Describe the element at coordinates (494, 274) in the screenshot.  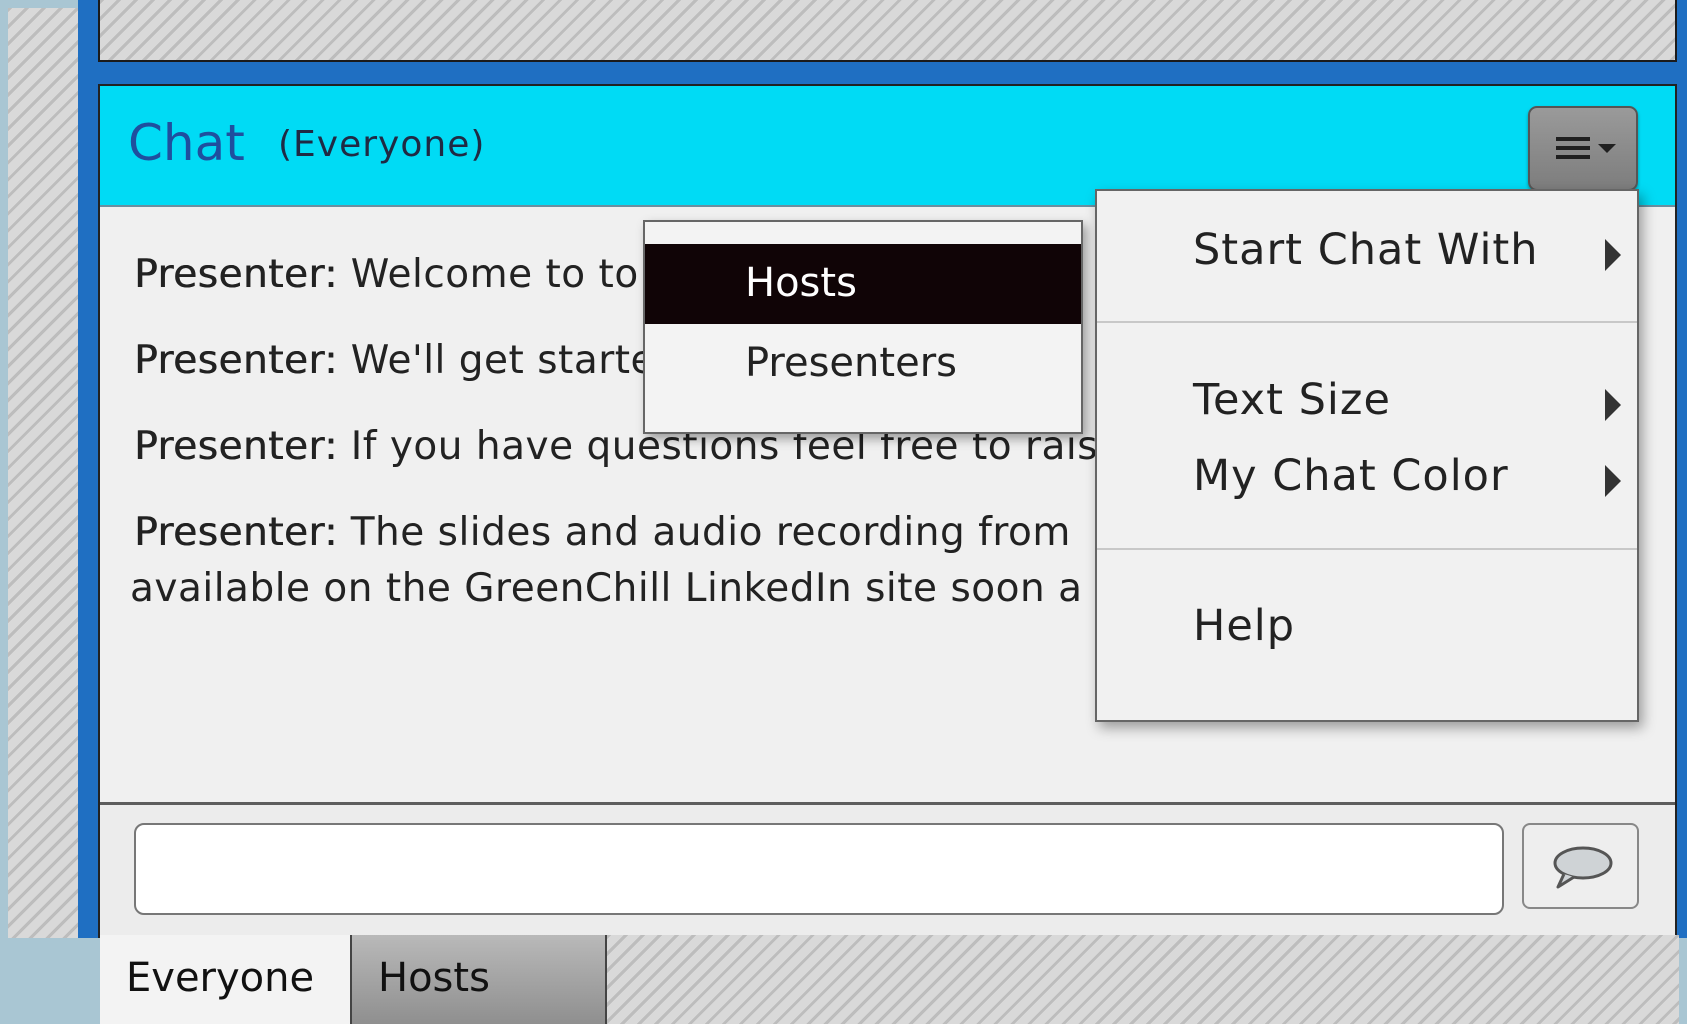
I see `message-text: Welcome to to` at that location.